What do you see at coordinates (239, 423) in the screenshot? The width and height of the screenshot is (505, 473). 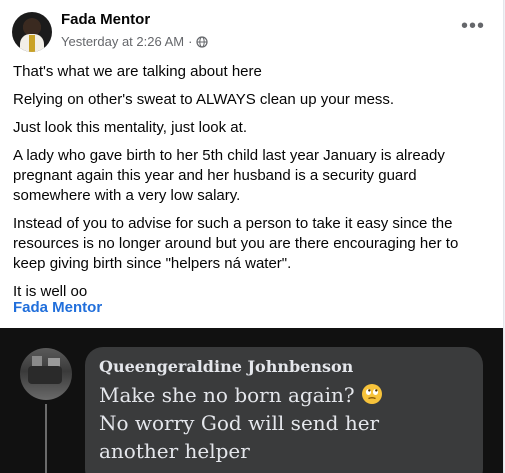 I see `comment-line: No worry God will send her` at bounding box center [239, 423].